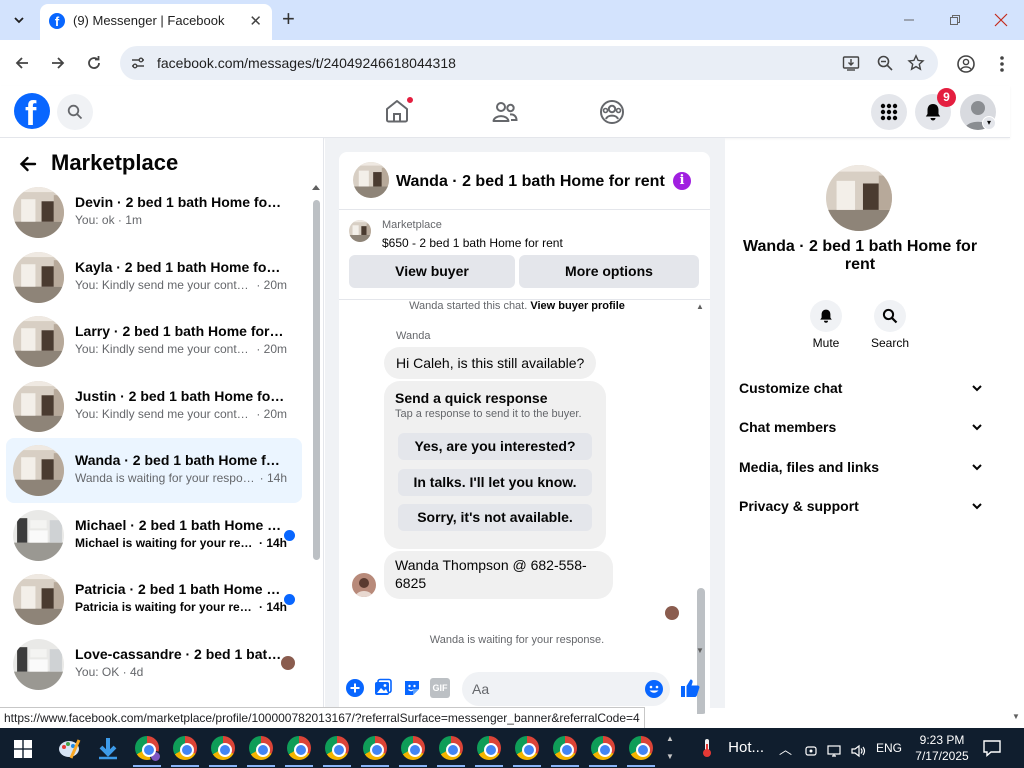 This screenshot has height=768, width=1024. What do you see at coordinates (505, 112) in the screenshot?
I see `friends-nav-button` at bounding box center [505, 112].